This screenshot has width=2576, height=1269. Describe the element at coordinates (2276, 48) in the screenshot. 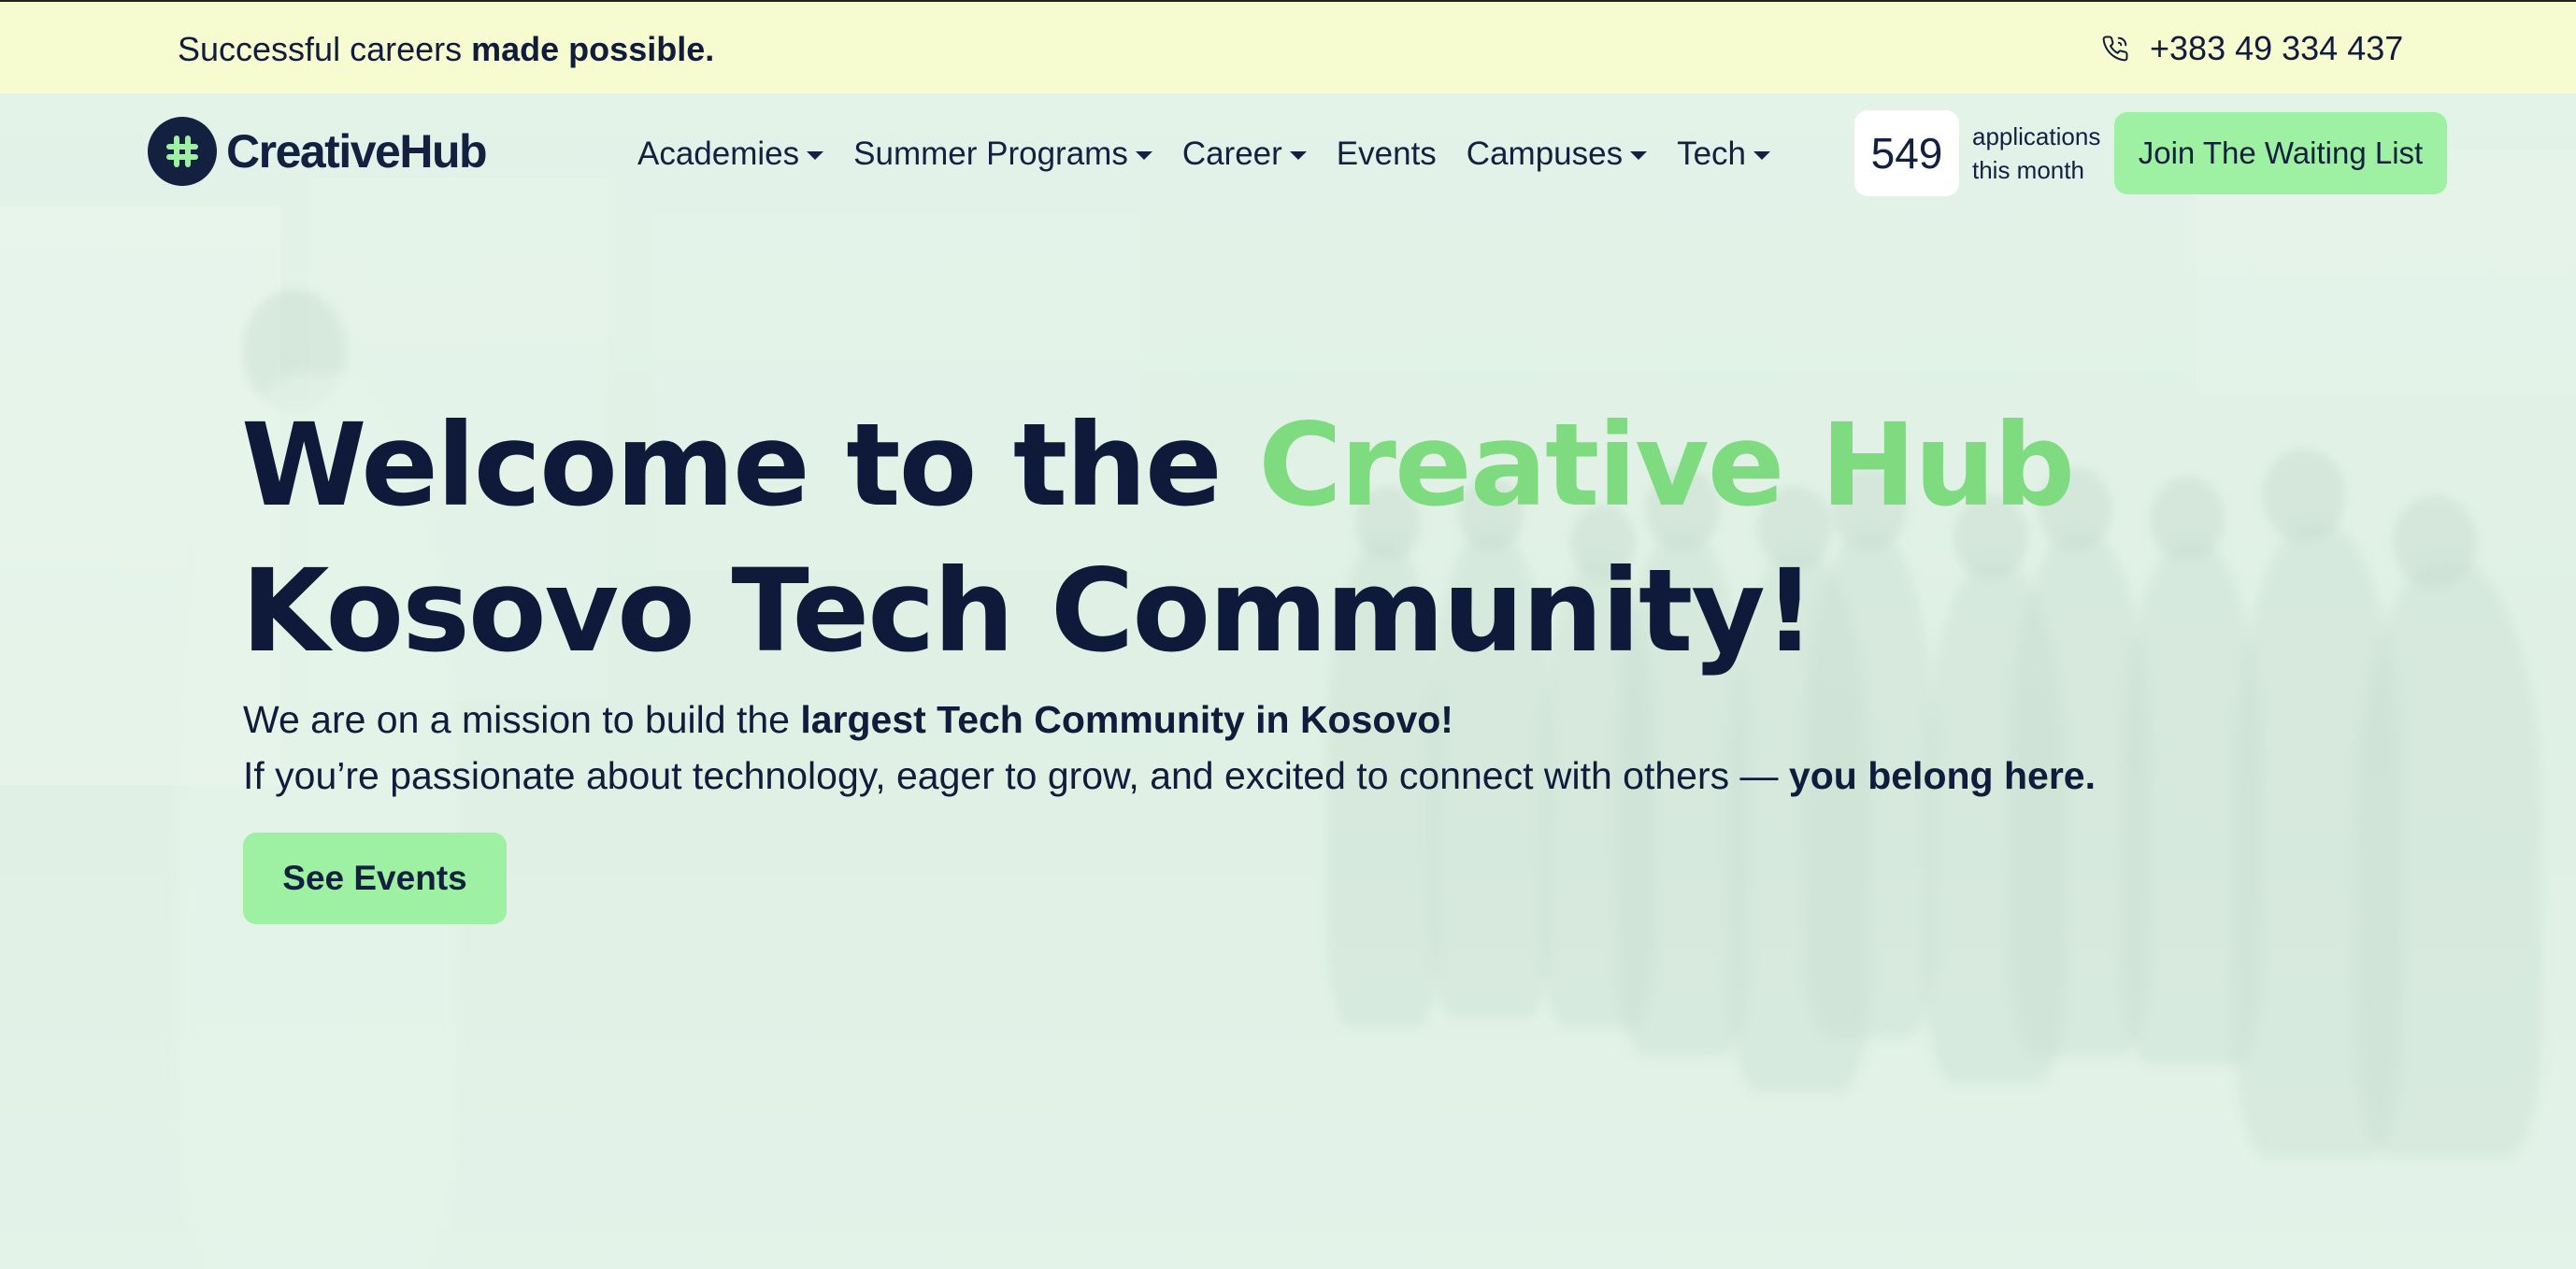

I see `phone-number: +383 49 334 437` at that location.